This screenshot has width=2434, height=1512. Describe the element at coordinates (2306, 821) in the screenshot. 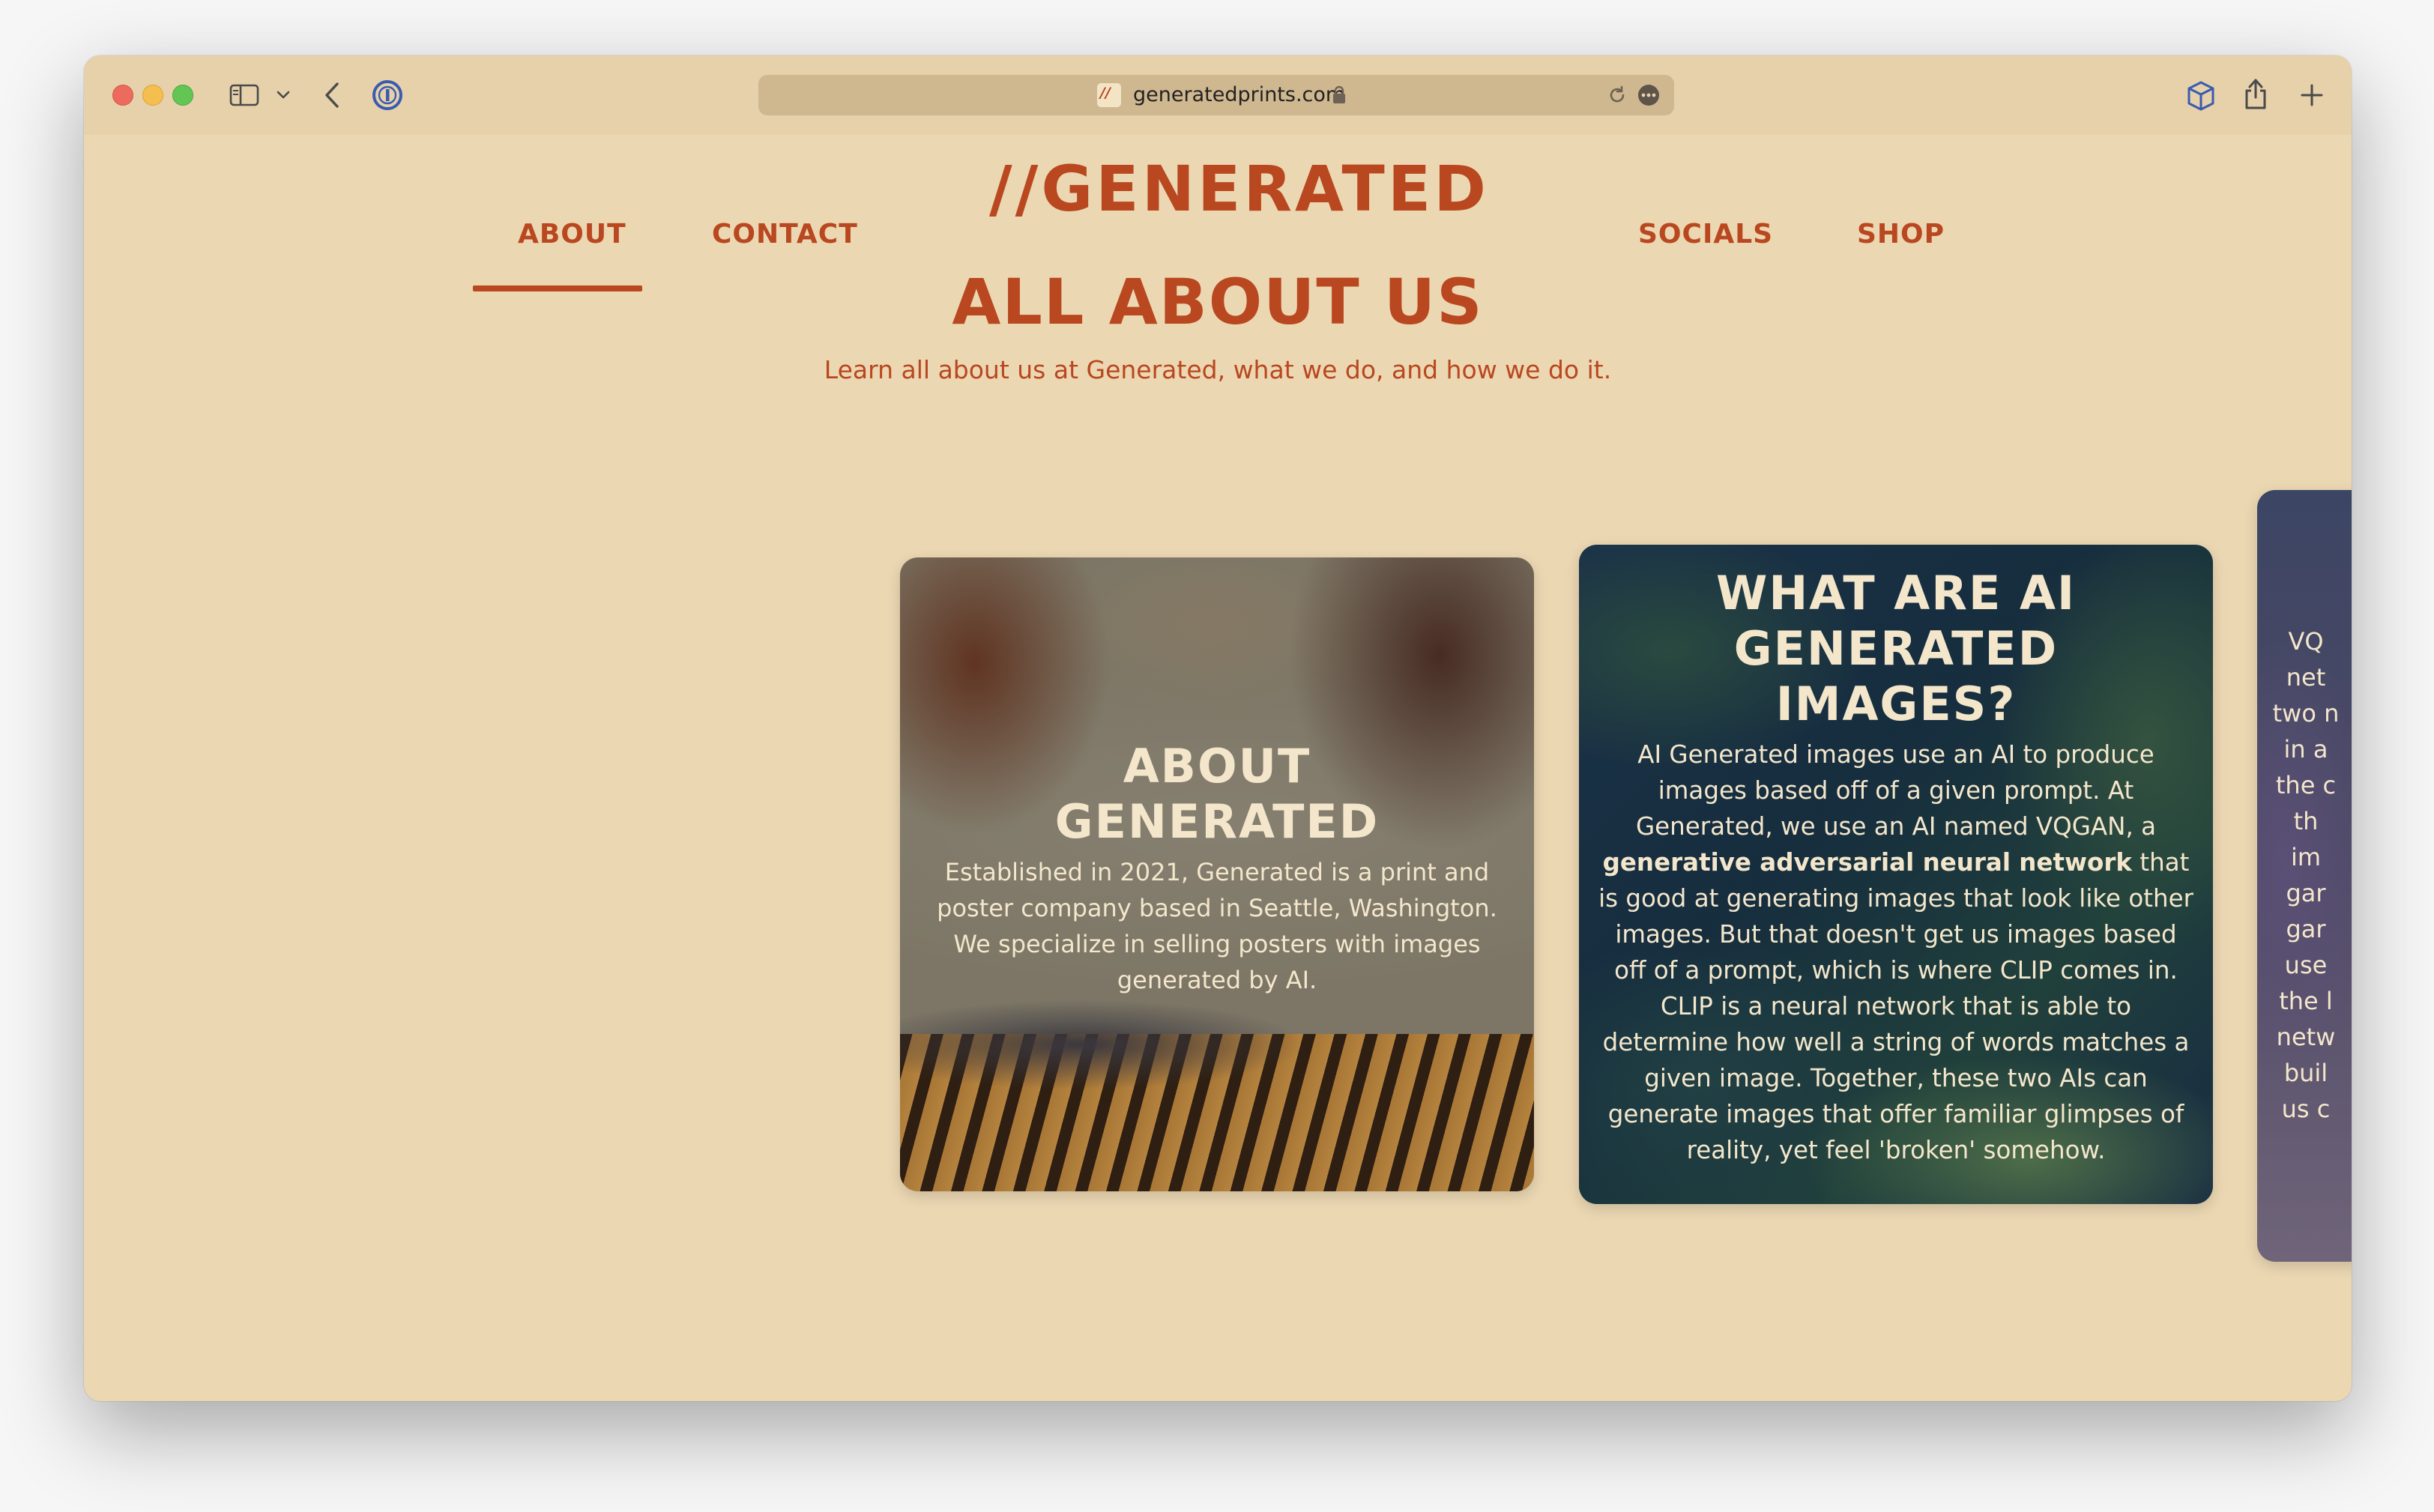

I see `partial-line: th` at that location.